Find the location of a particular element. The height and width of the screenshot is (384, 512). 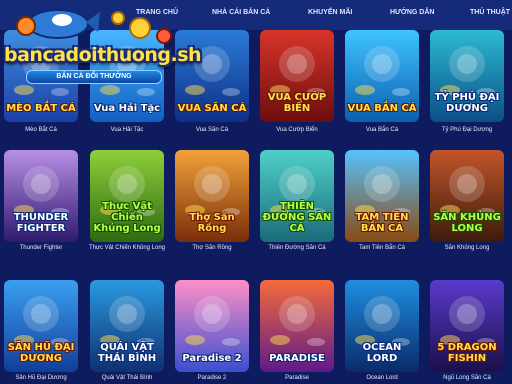

game-name-label: Quái Vật Thái Bình is located at coordinates (127, 378).